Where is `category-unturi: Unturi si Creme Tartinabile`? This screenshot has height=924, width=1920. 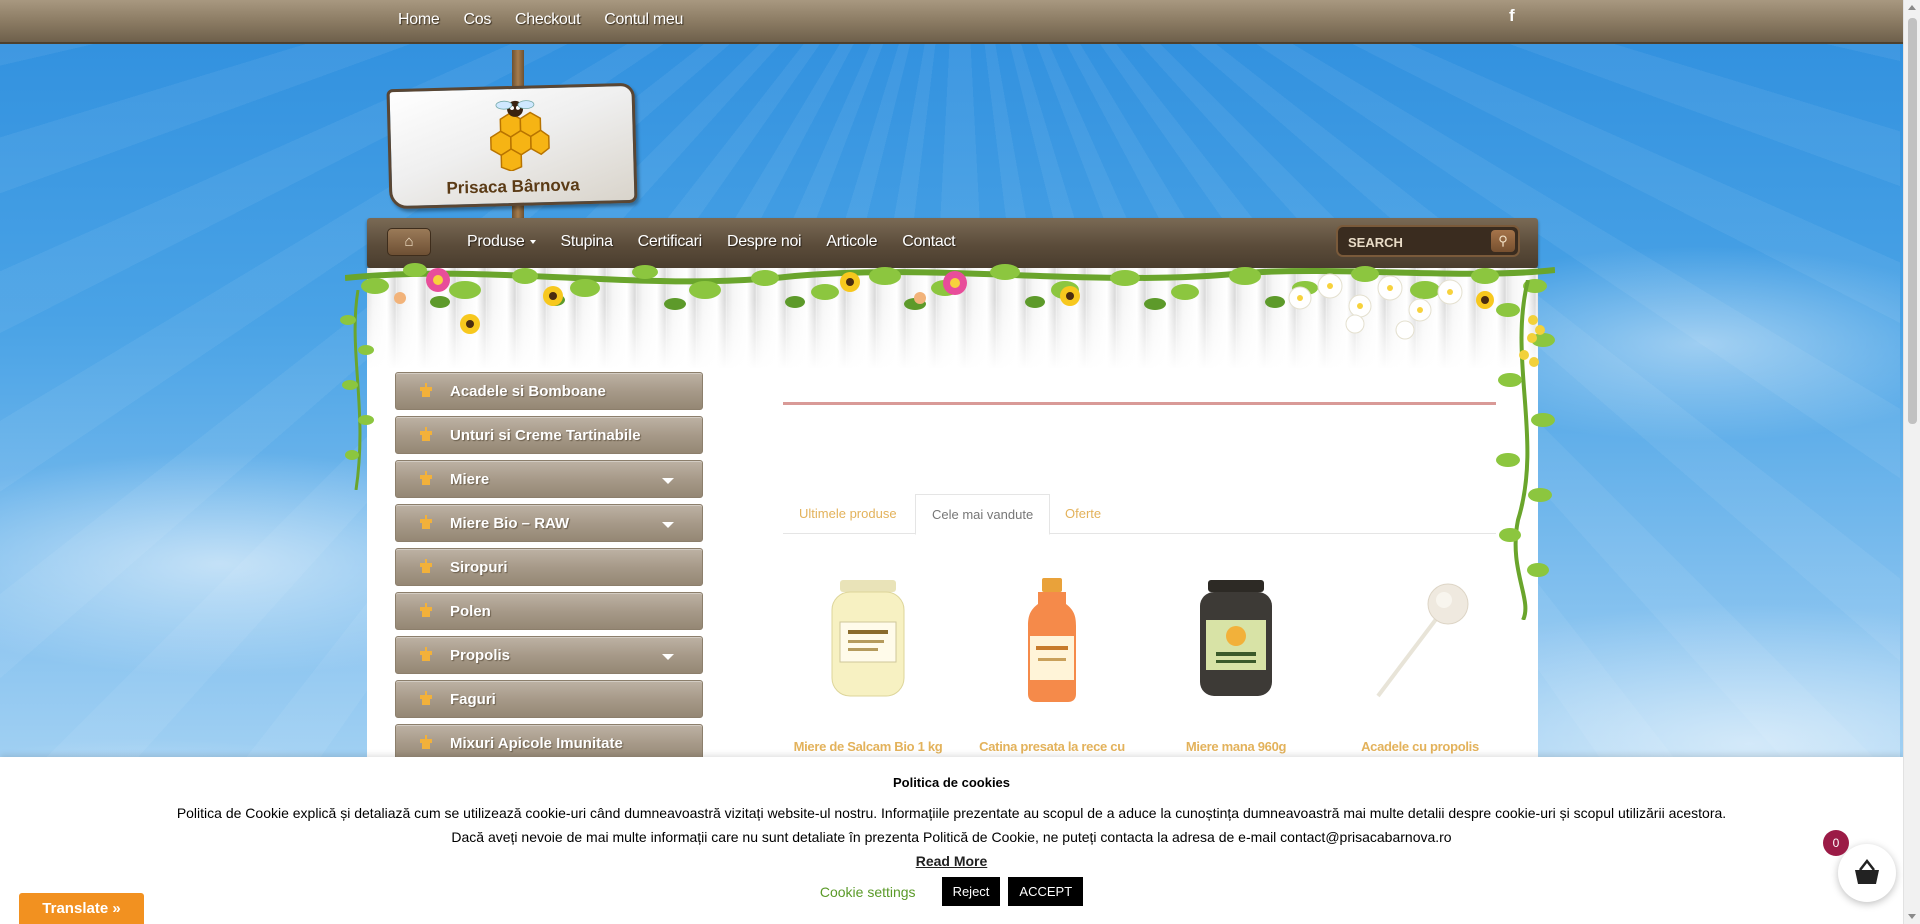 category-unturi: Unturi si Creme Tartinabile is located at coordinates (549, 435).